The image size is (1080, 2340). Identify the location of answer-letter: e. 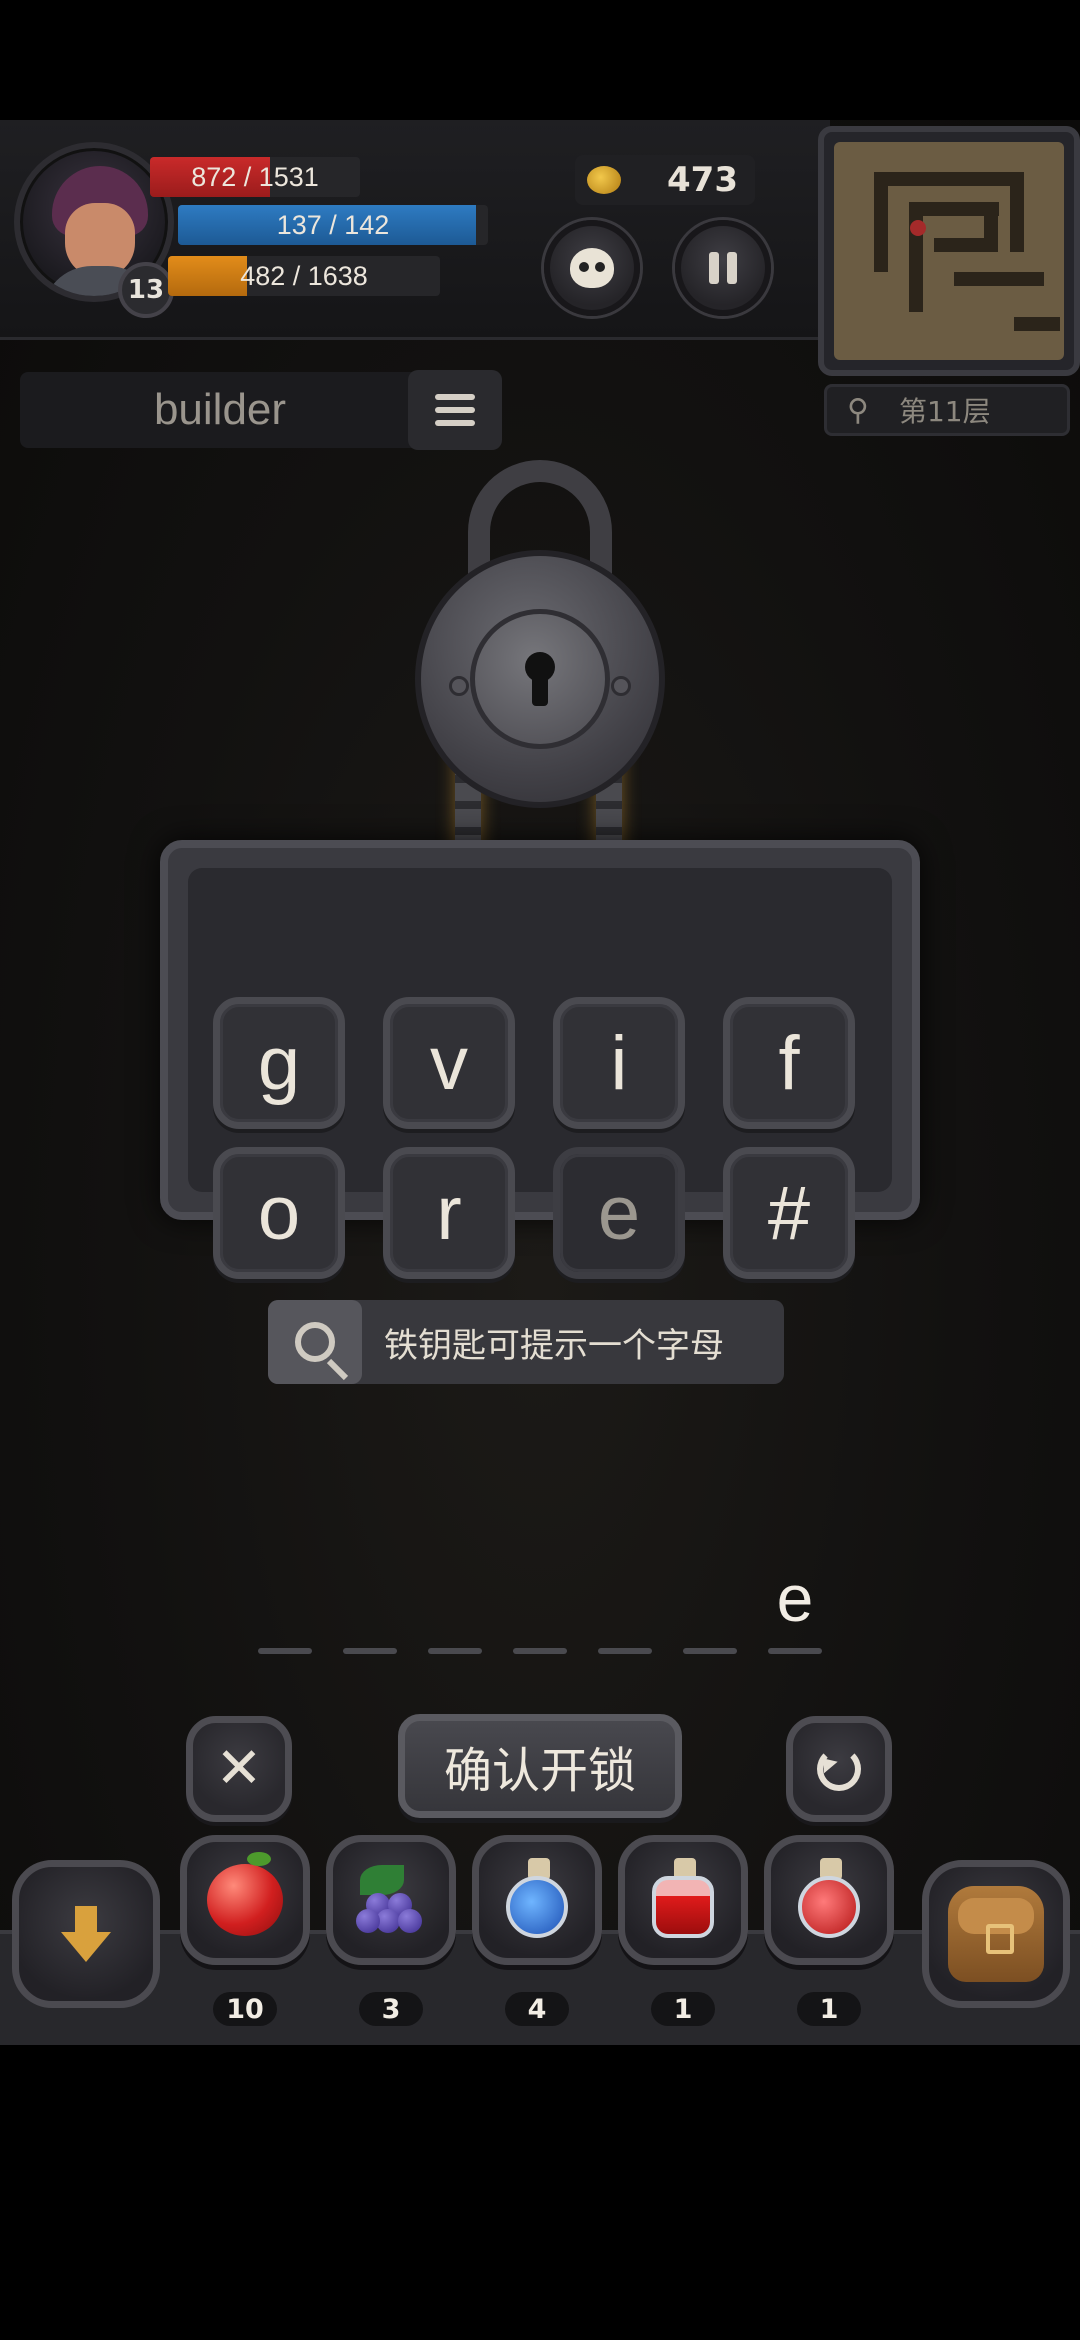
(795, 1598).